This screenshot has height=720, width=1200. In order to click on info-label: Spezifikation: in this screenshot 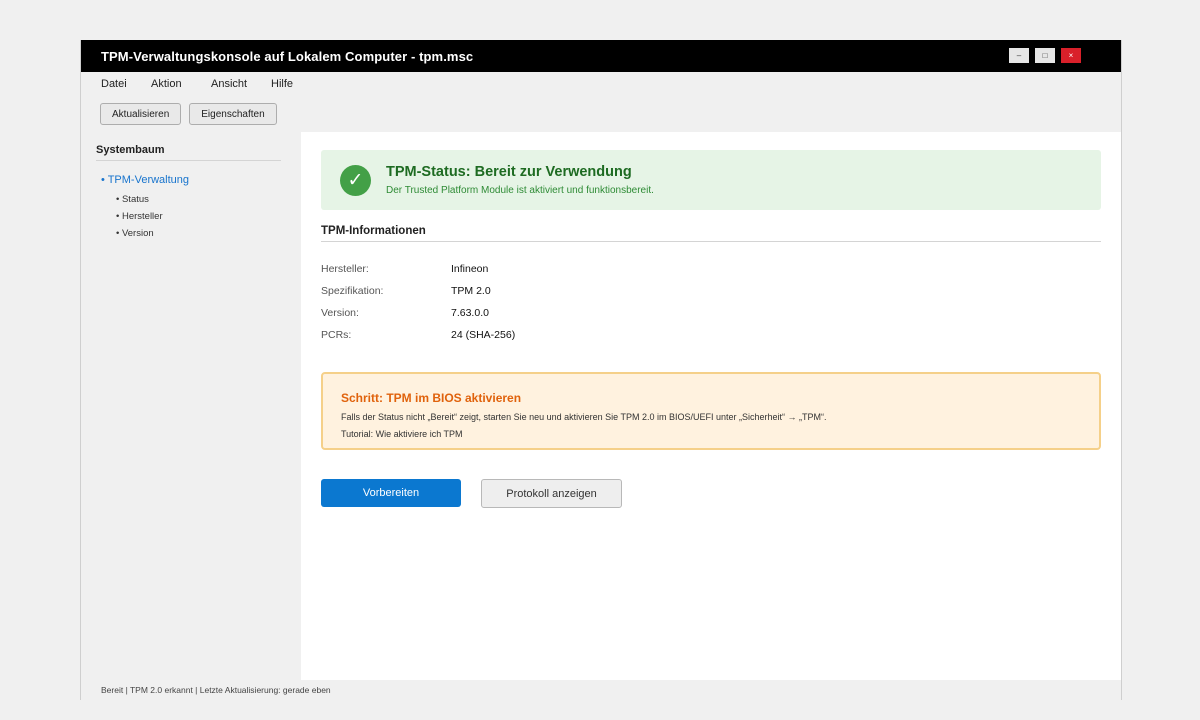, I will do `click(352, 291)`.